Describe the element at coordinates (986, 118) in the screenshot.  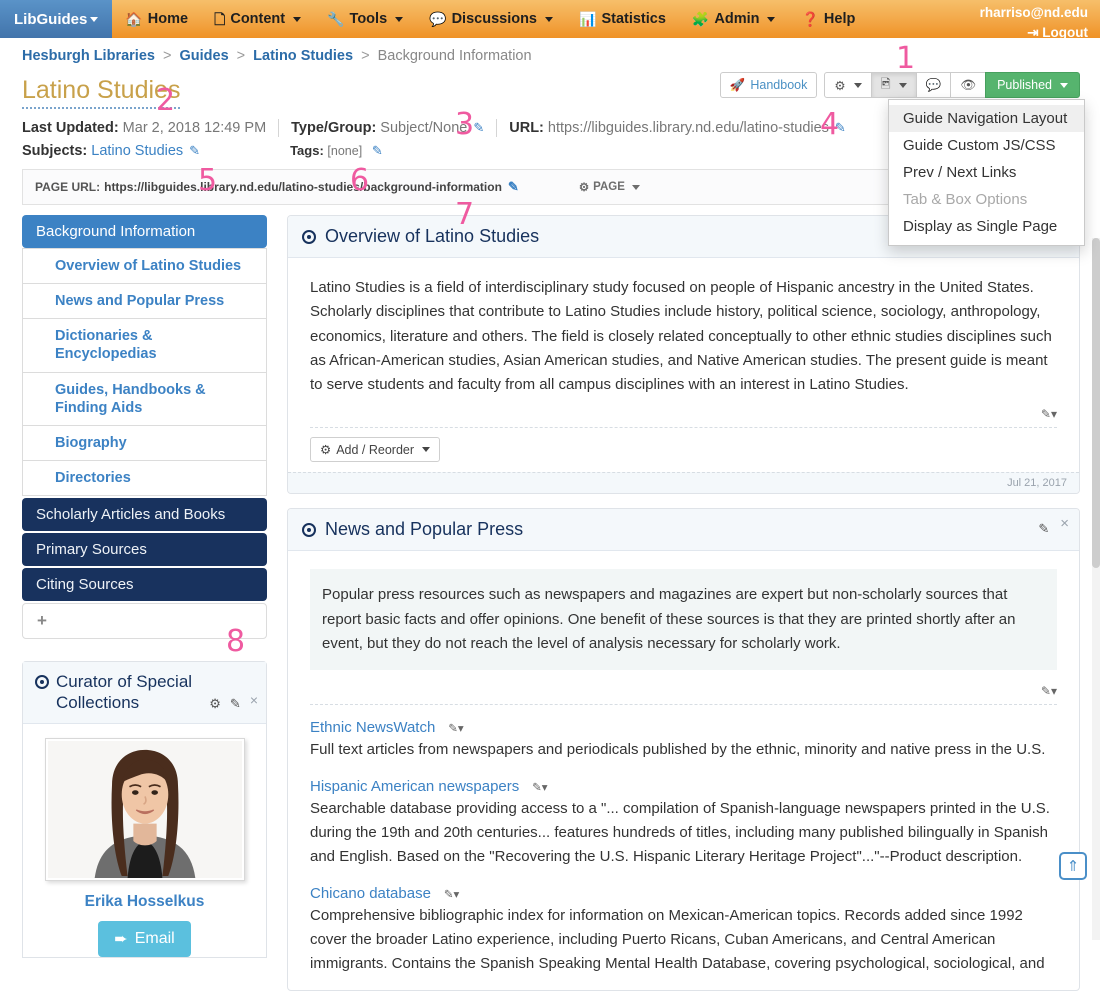
I see `menu-item-guide-navigation-layout: Guide Navigation Layout` at that location.